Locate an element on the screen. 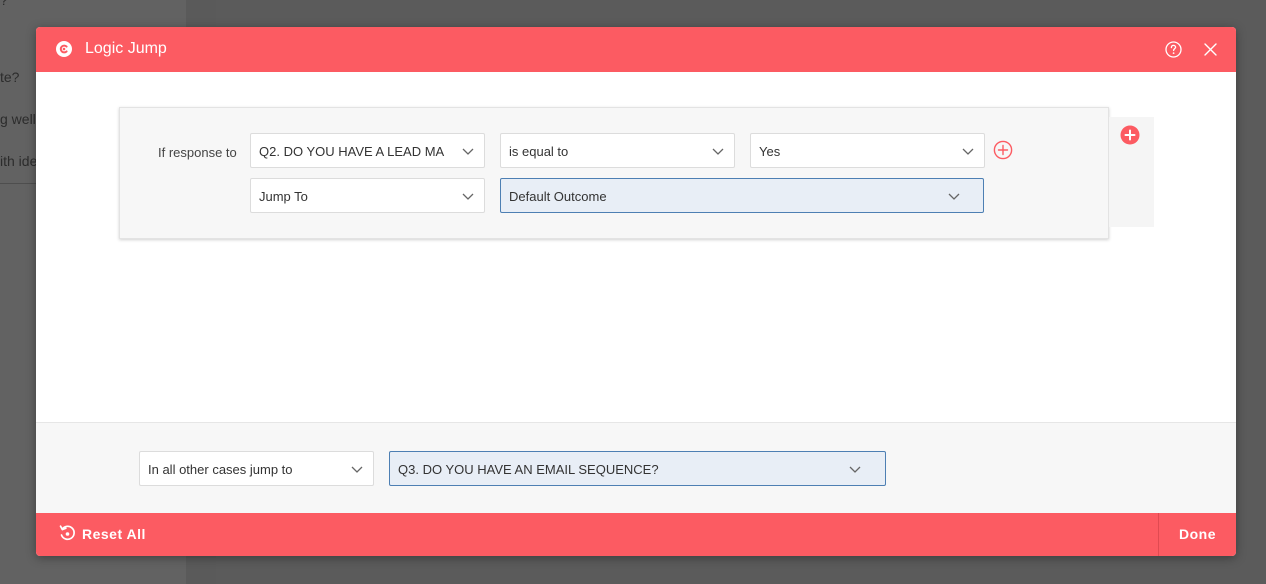 The width and height of the screenshot is (1266, 584). value-select: Yes is located at coordinates (867, 150).